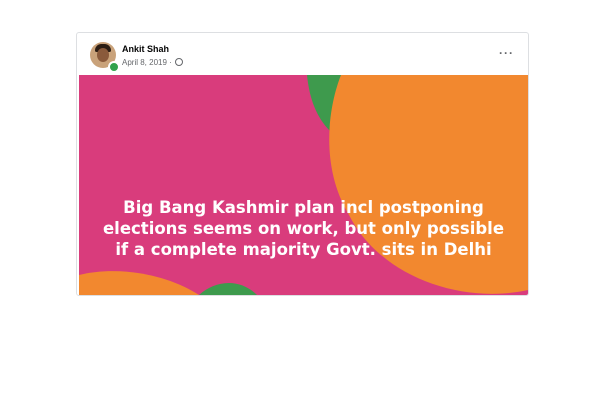 The image size is (602, 408). What do you see at coordinates (103, 55) in the screenshot?
I see `avatar-face` at bounding box center [103, 55].